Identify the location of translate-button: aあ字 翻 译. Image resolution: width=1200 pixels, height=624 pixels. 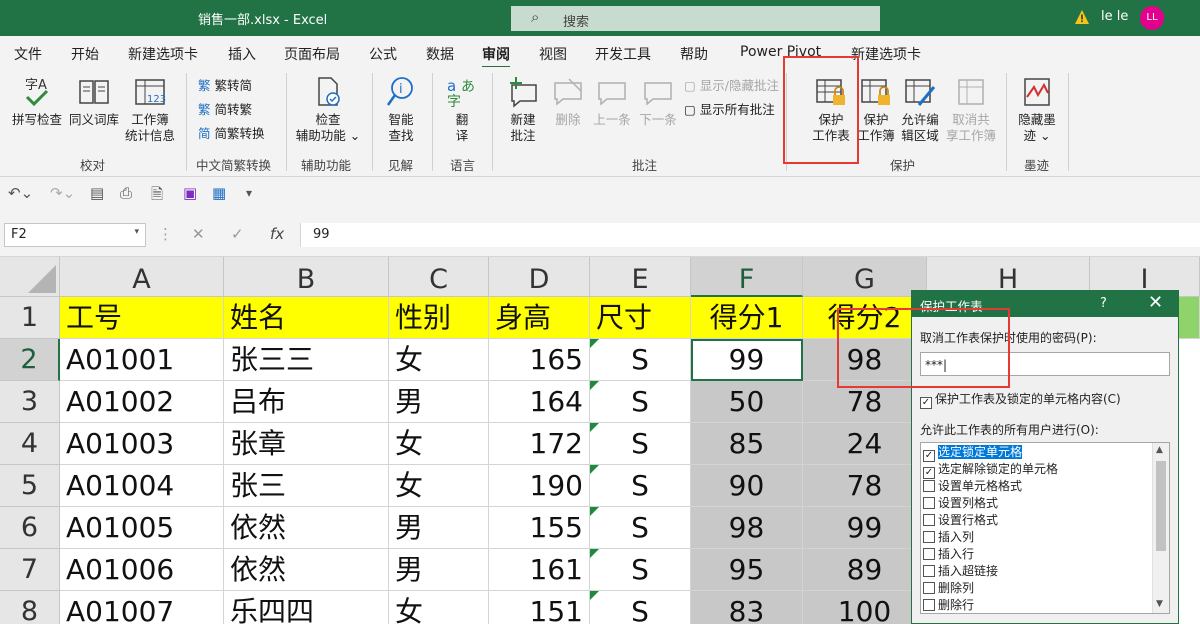
(462, 109).